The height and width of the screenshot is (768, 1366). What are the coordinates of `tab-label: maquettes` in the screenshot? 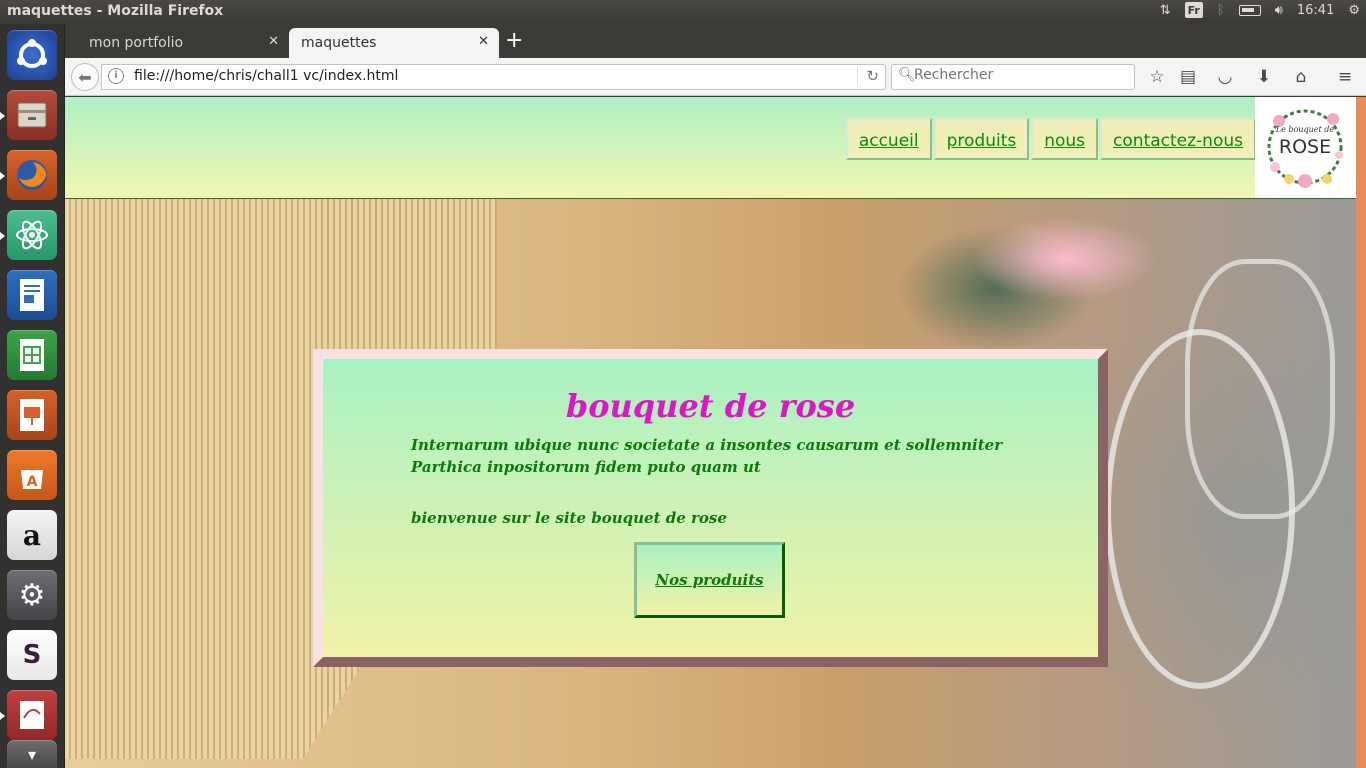 It's located at (339, 43).